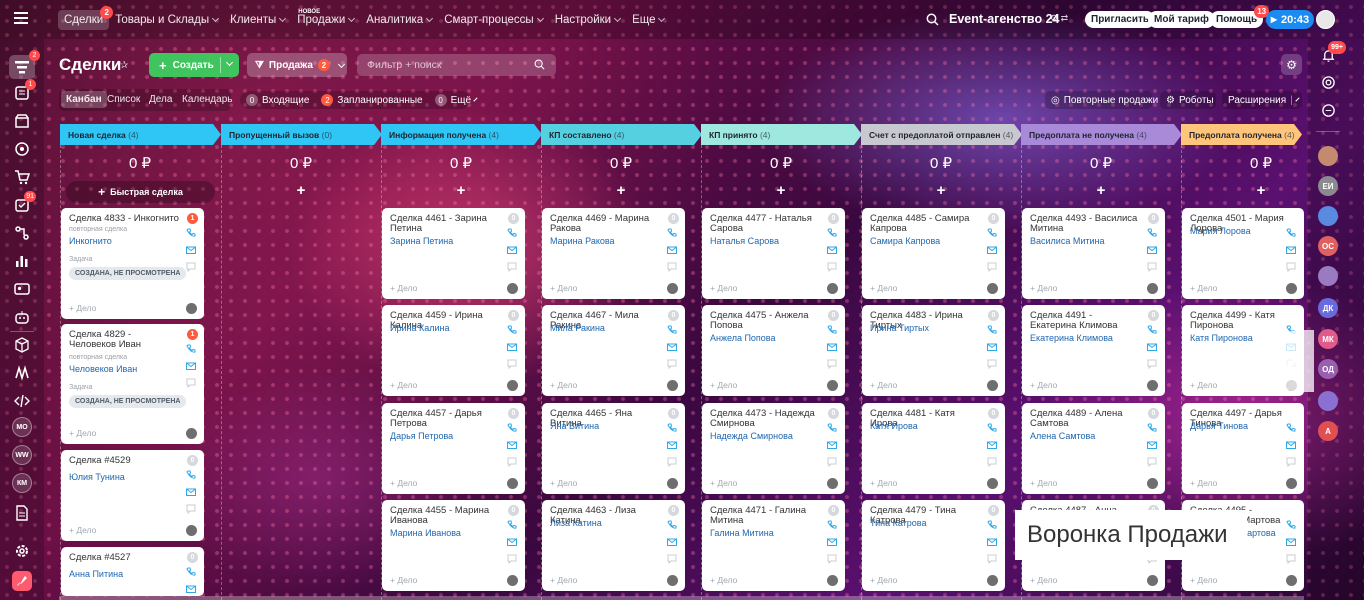  I want to click on repeat-sales-button: ◎ Повторные продажи, so click(1101, 100).